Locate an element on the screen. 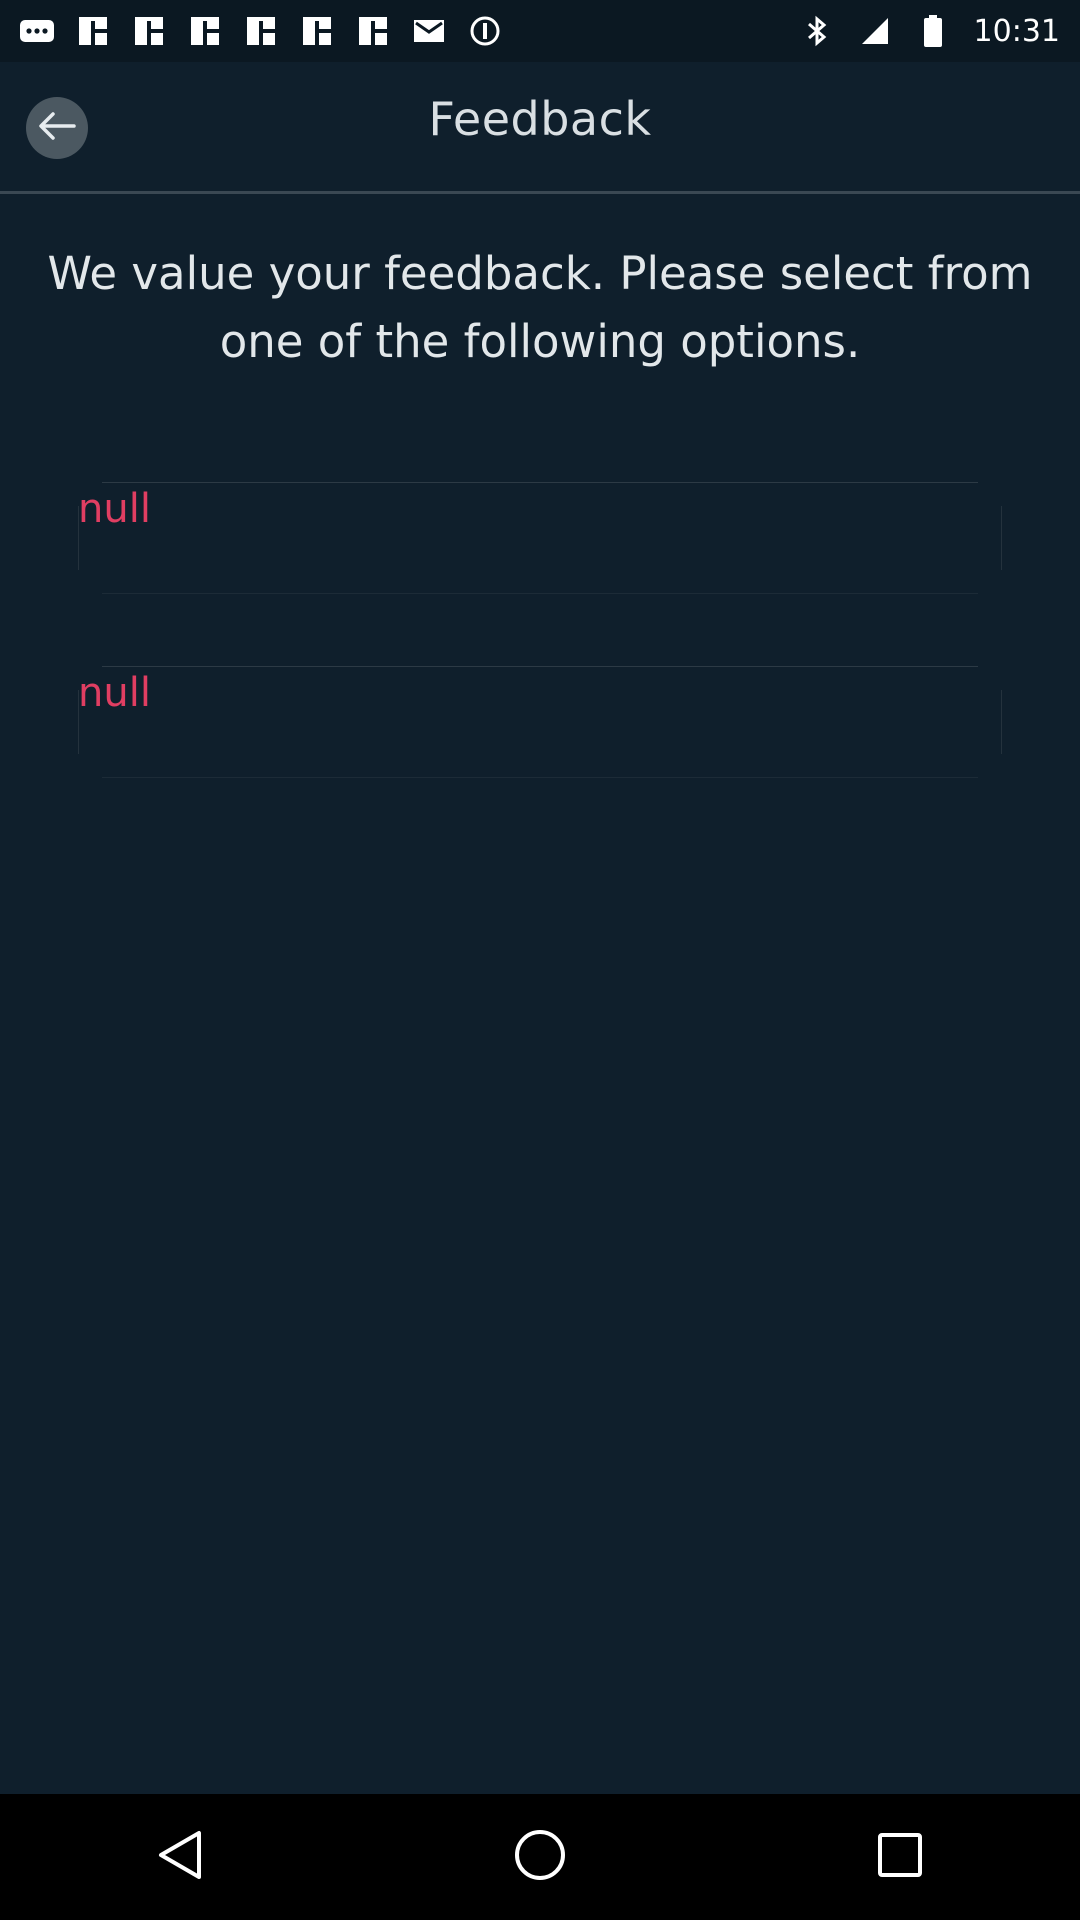  feedback-option-2: null is located at coordinates (540, 722).